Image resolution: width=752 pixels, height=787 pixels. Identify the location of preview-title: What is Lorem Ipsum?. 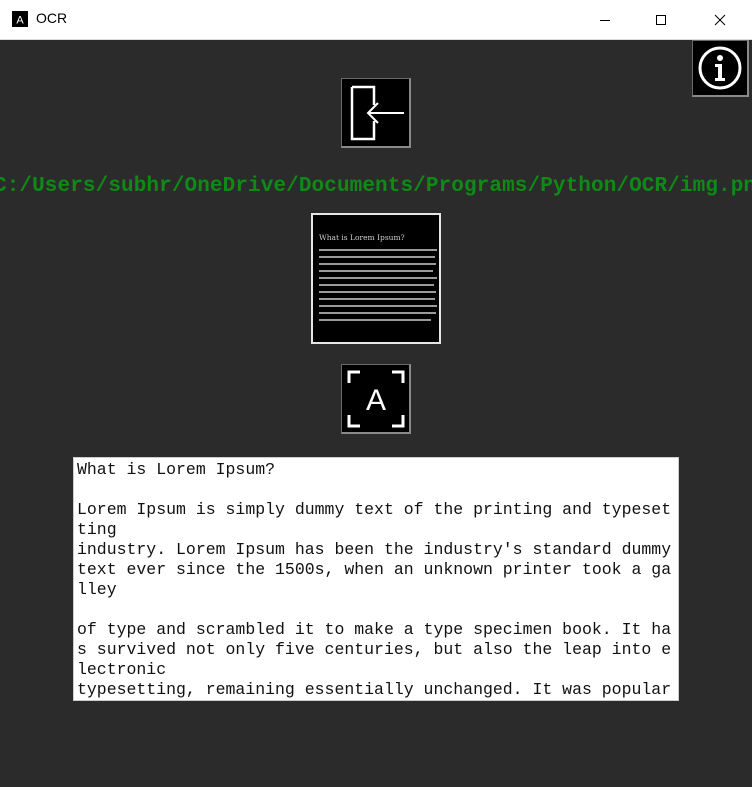
(362, 237).